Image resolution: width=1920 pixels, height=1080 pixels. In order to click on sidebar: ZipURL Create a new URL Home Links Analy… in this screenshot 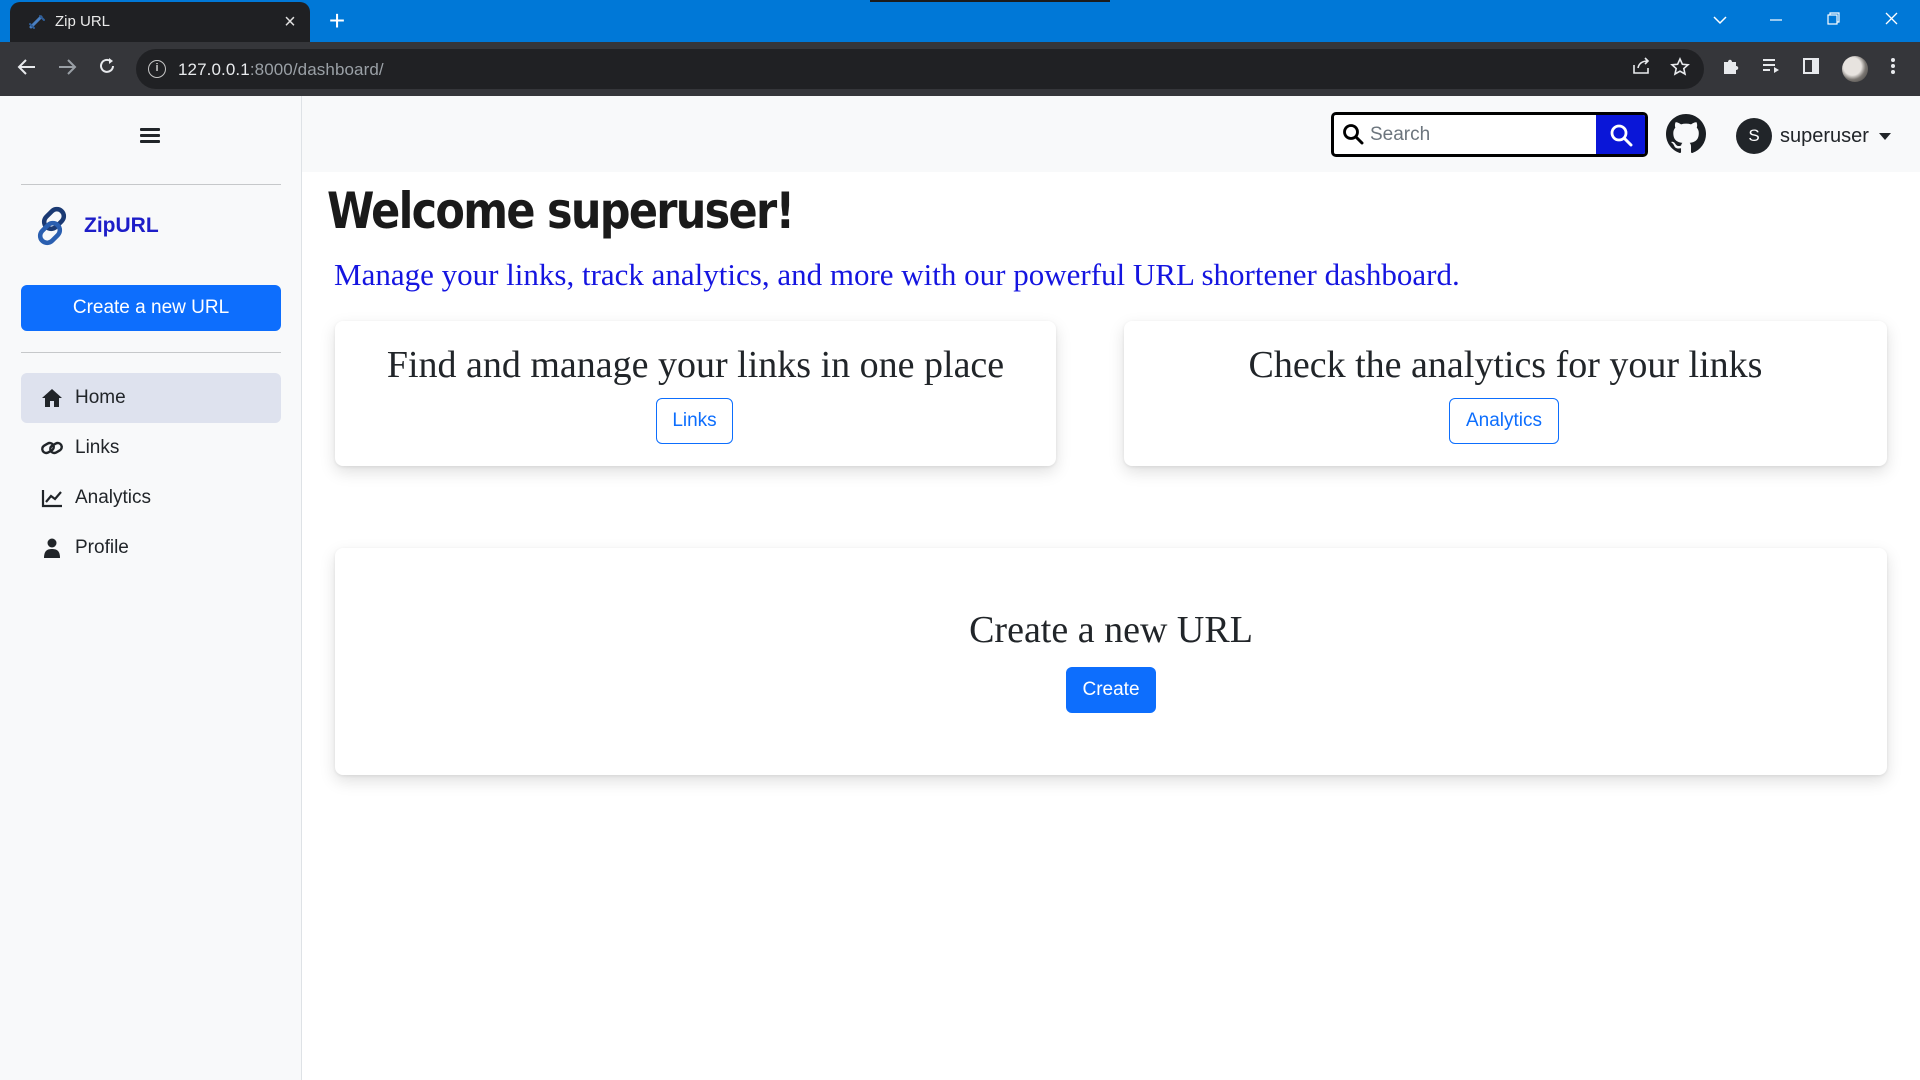, I will do `click(151, 588)`.